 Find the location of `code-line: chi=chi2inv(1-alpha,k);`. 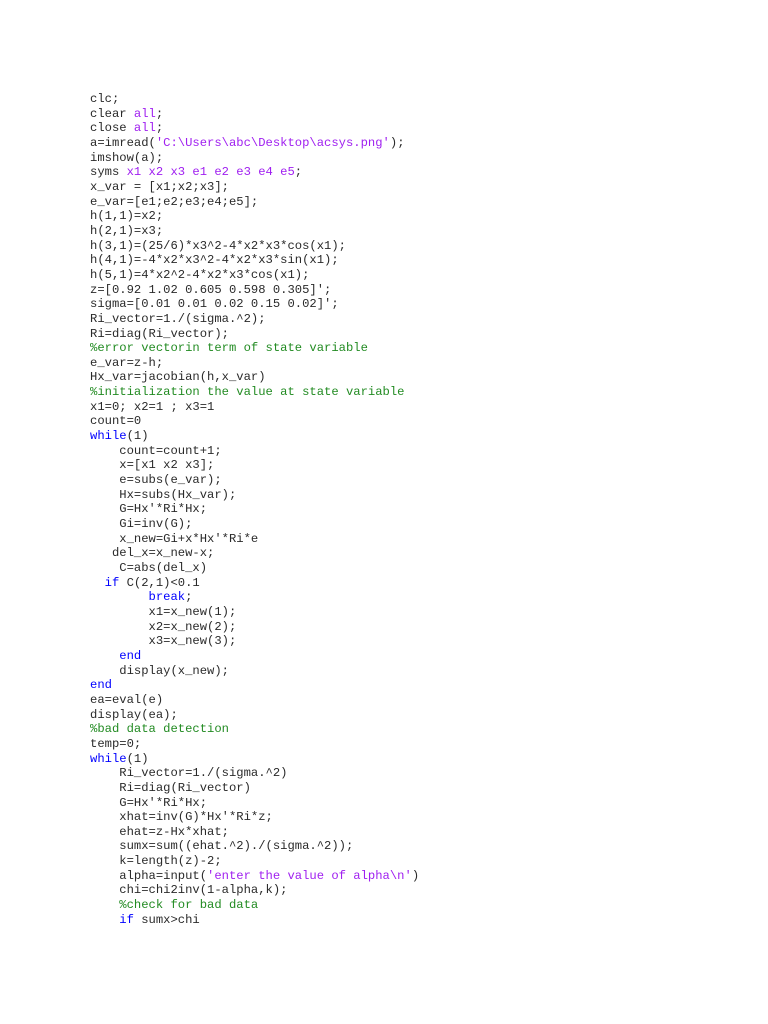

code-line: chi=chi2inv(1-alpha,k); is located at coordinates (254, 890).